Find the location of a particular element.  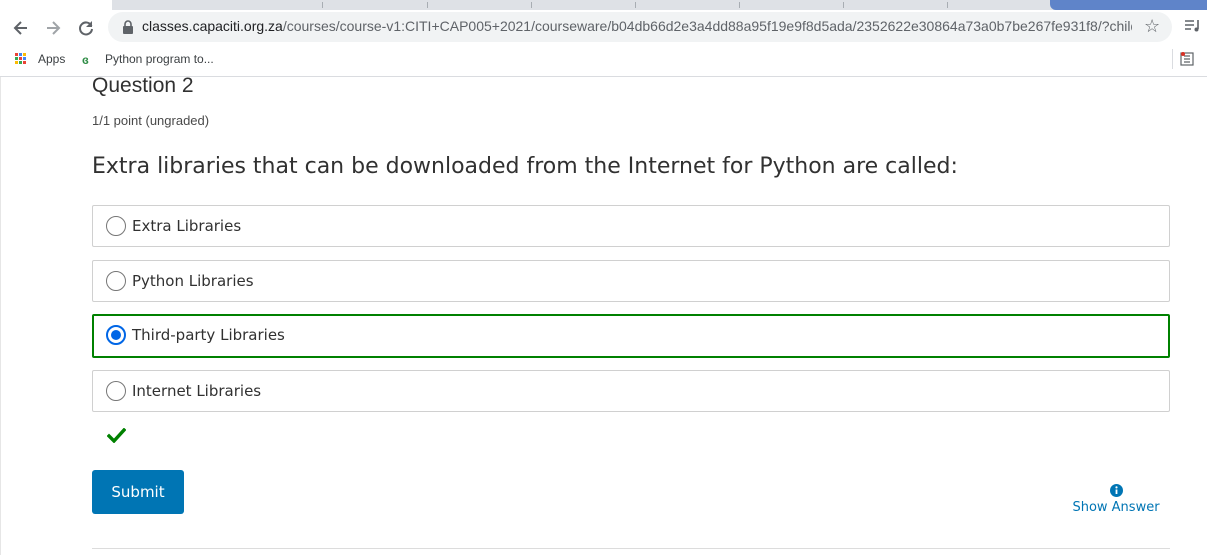

show-answer-button: Show Answer is located at coordinates (1116, 499).